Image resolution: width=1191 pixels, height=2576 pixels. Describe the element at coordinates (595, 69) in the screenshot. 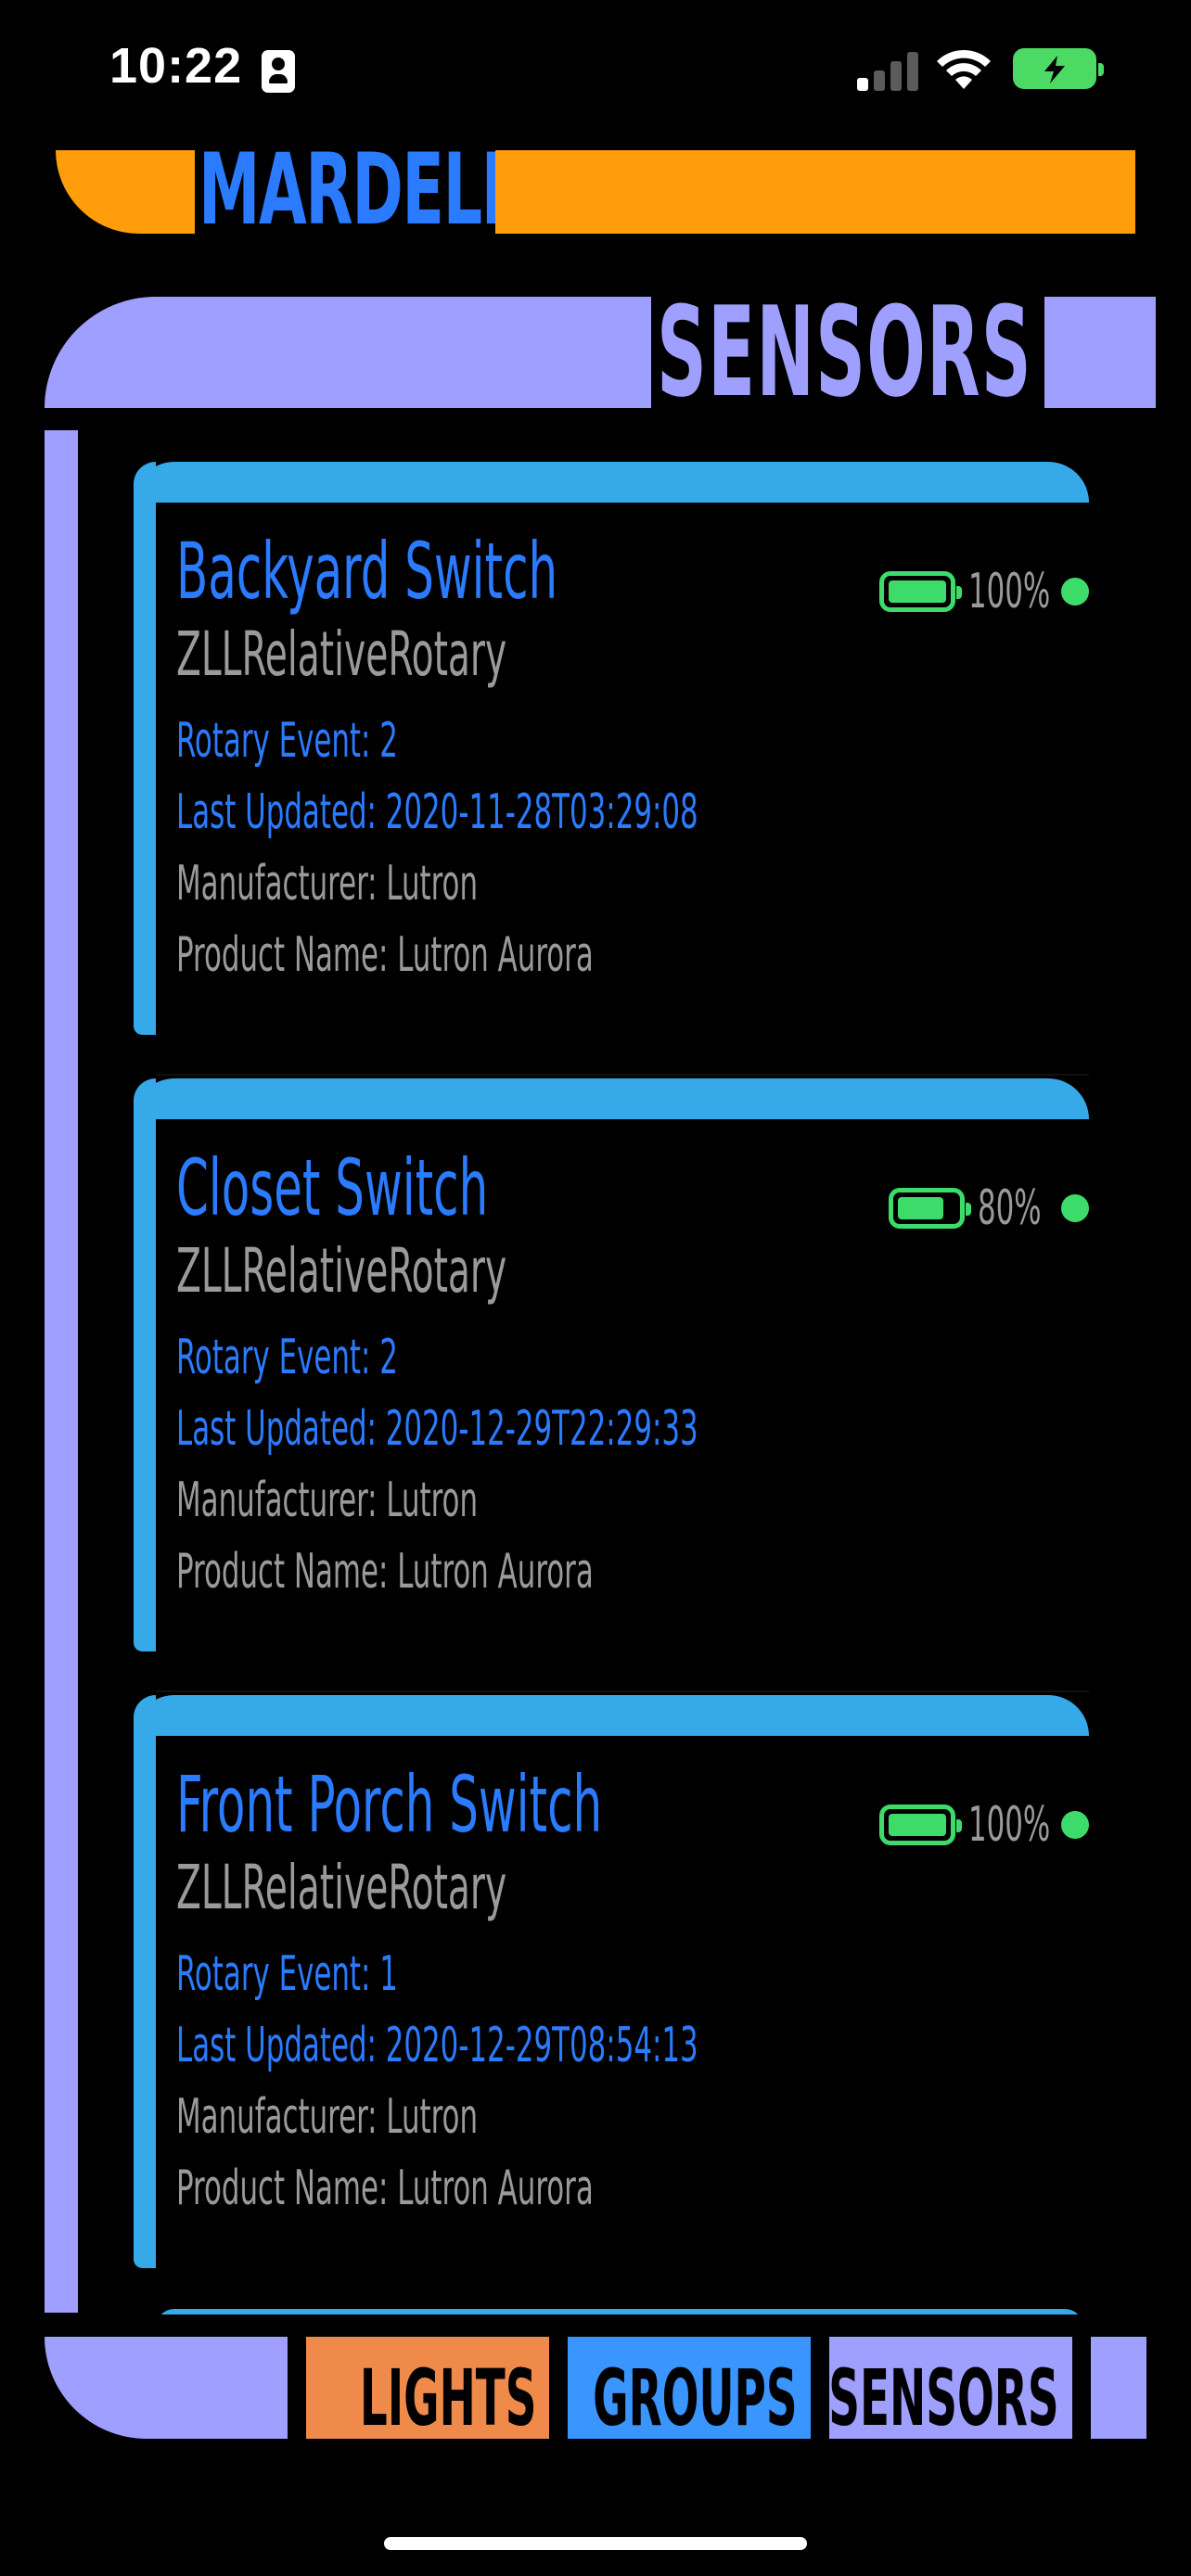

I see `status-bar: 10:22` at that location.